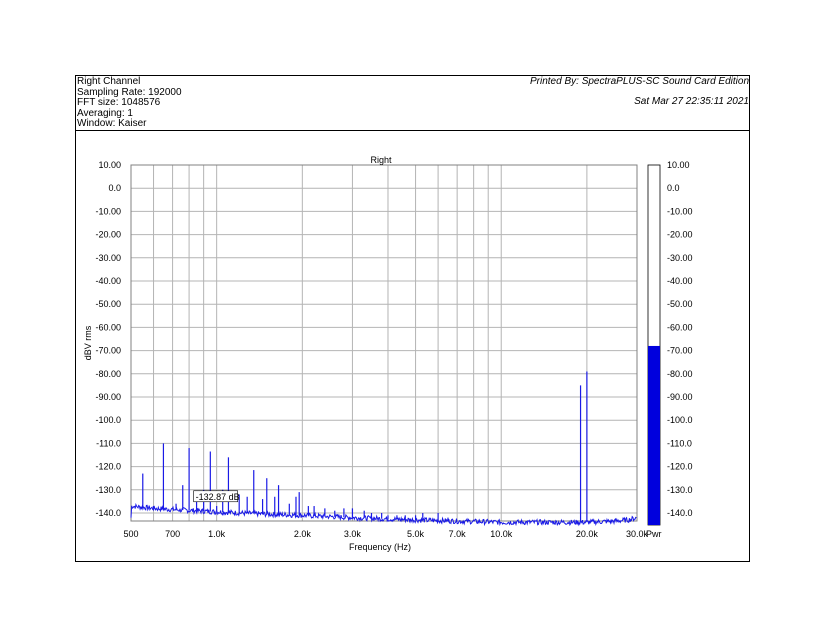 The width and height of the screenshot is (825, 638). Describe the element at coordinates (114, 188) in the screenshot. I see `y-tick-label: 0.0` at that location.